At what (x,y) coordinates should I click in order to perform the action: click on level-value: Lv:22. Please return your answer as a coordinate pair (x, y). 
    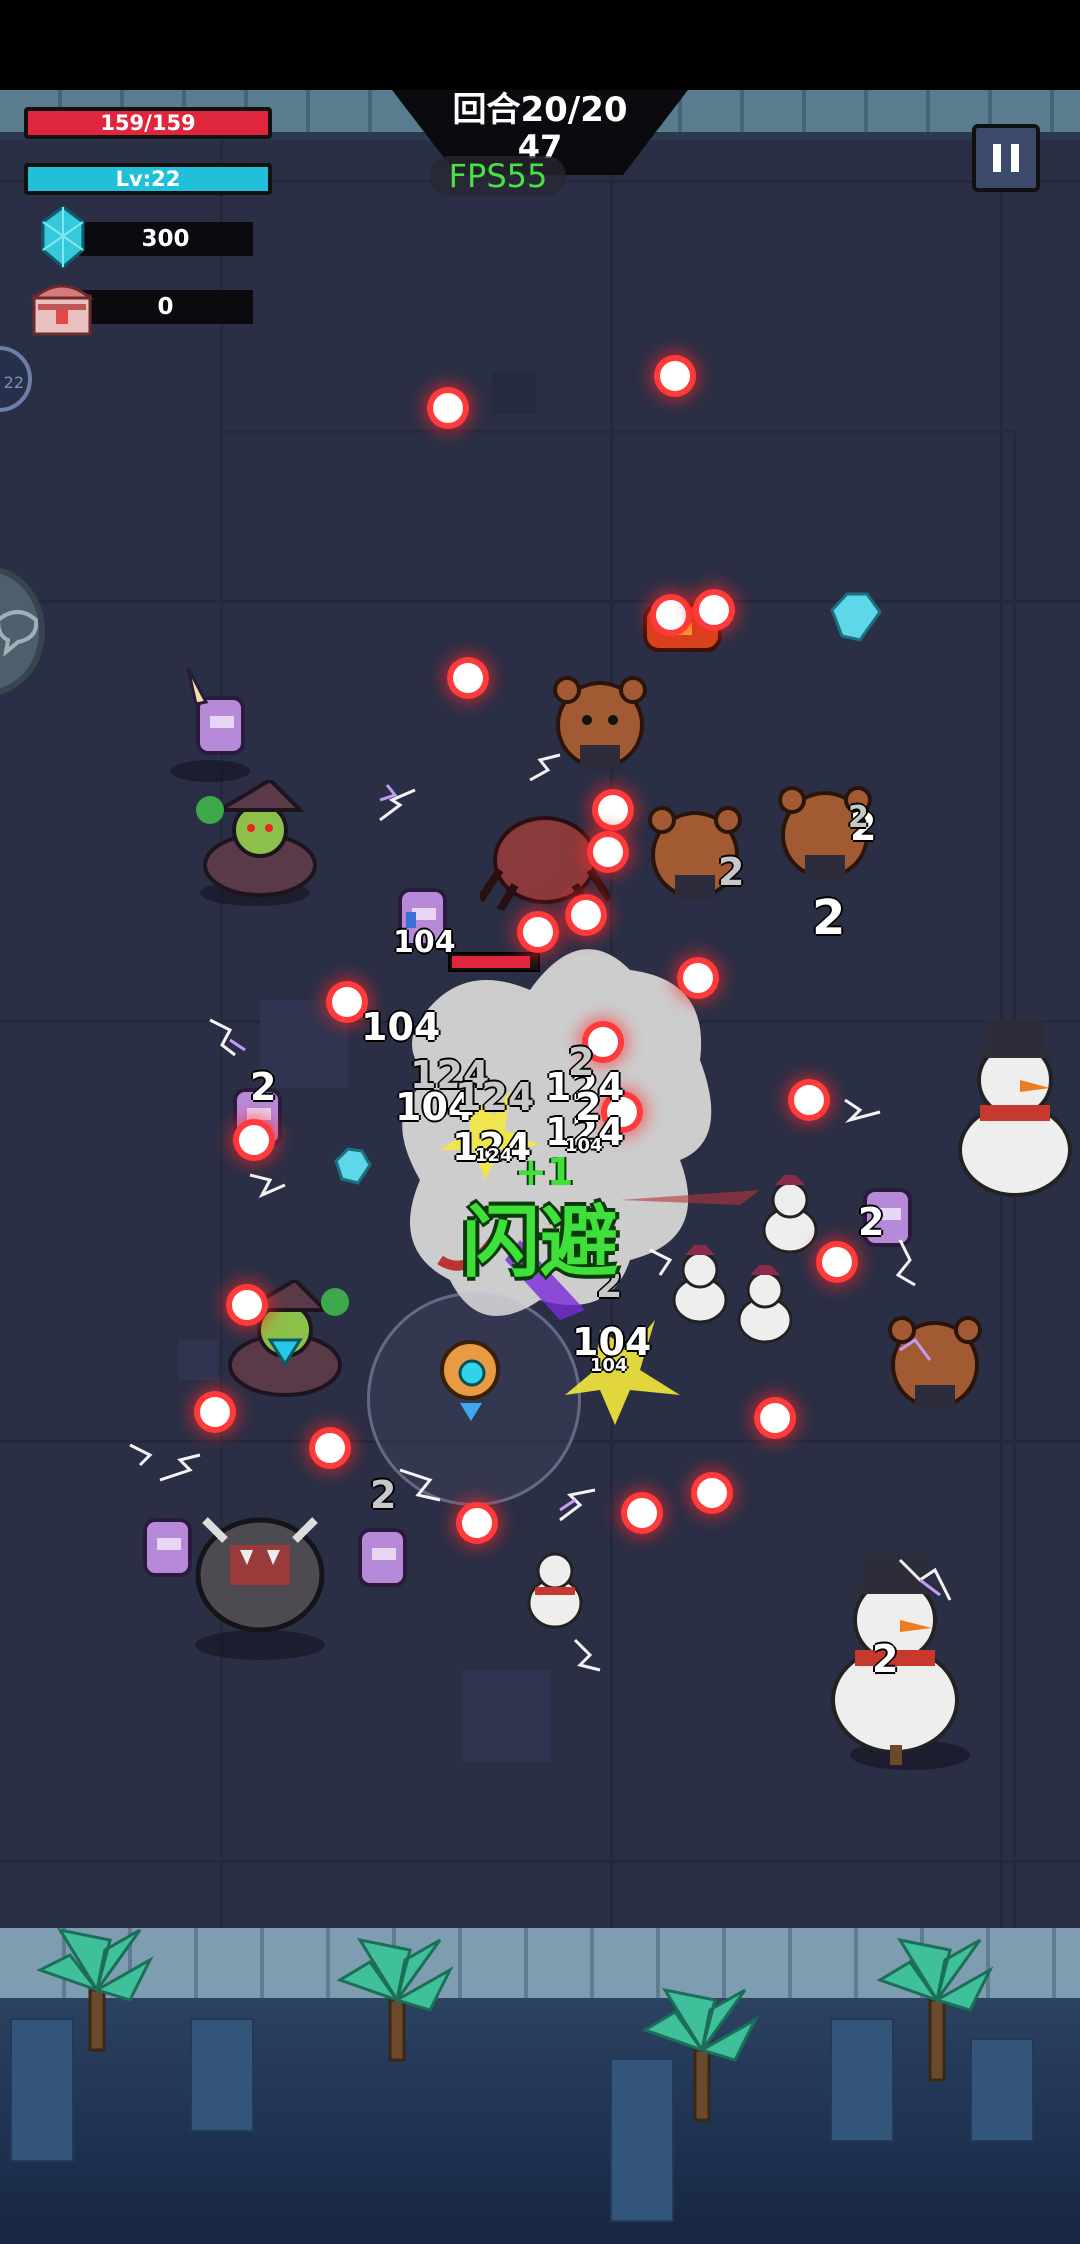
    Looking at the image, I should click on (148, 179).